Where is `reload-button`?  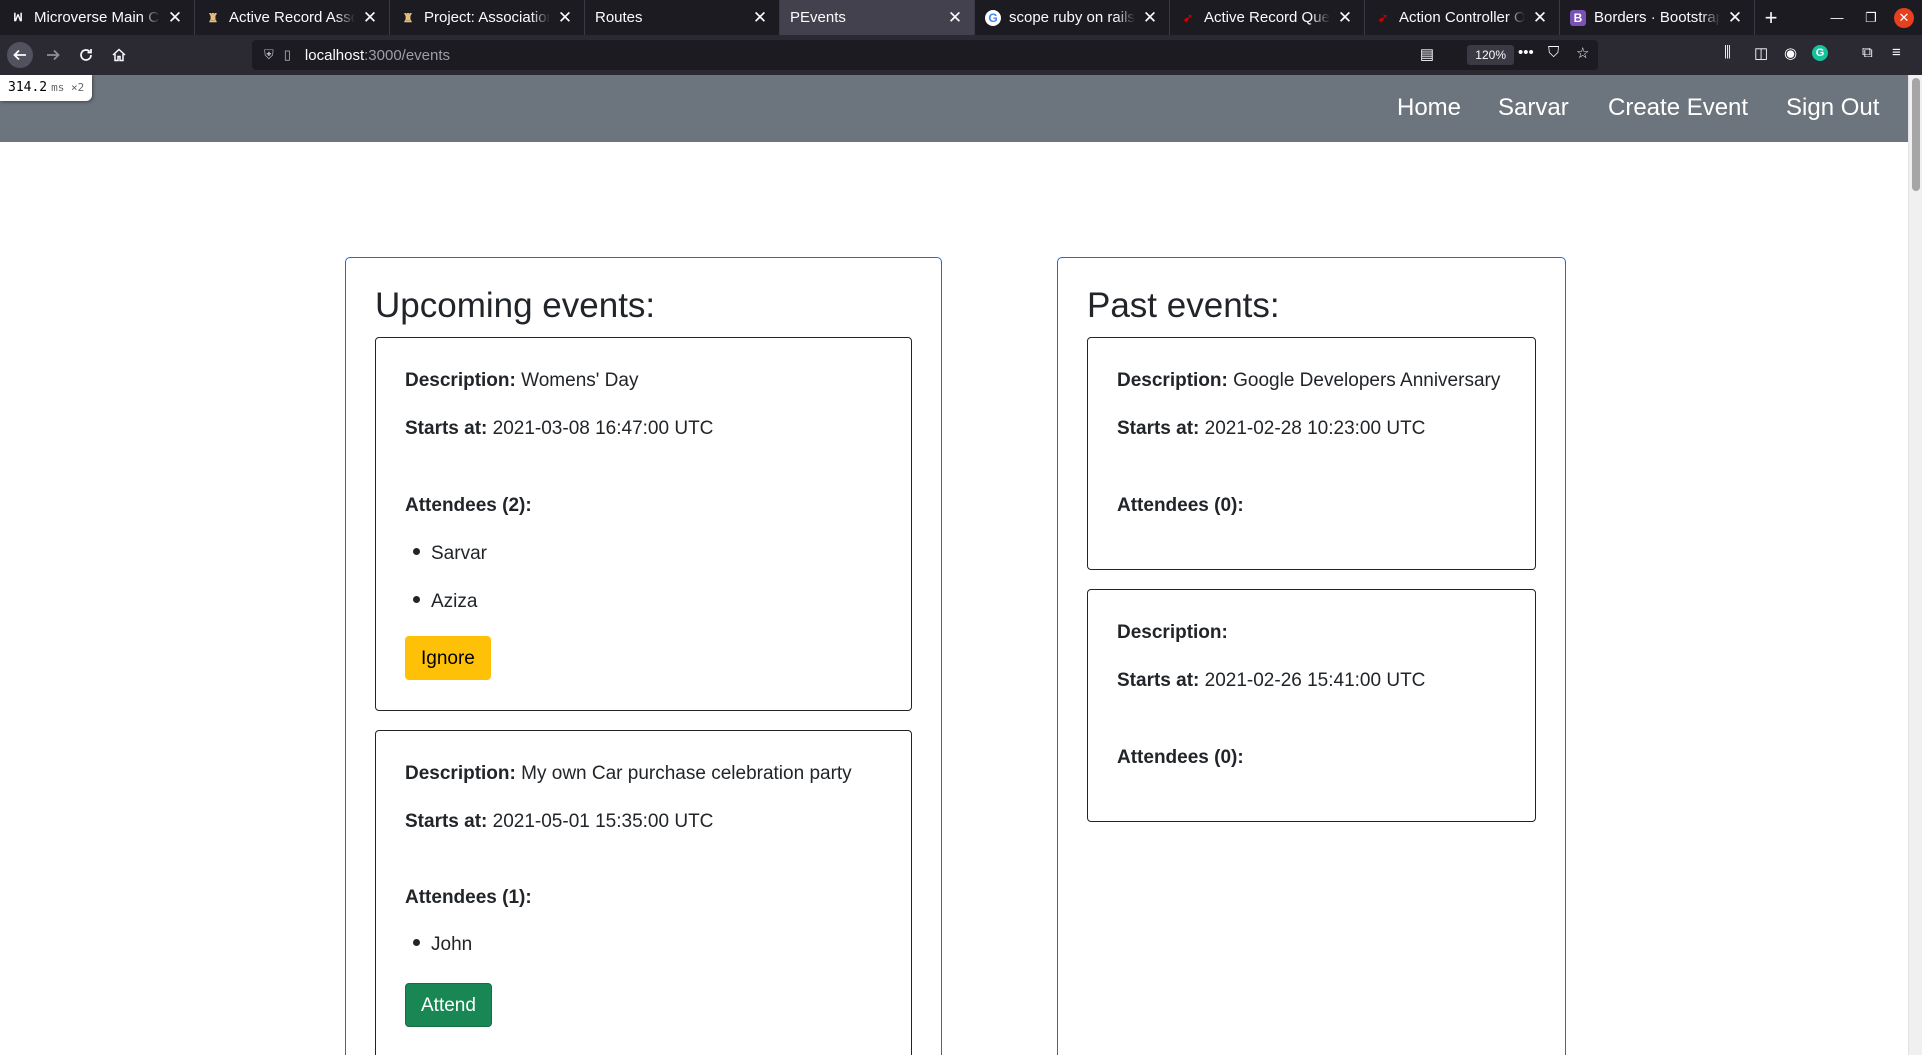 reload-button is located at coordinates (86, 55).